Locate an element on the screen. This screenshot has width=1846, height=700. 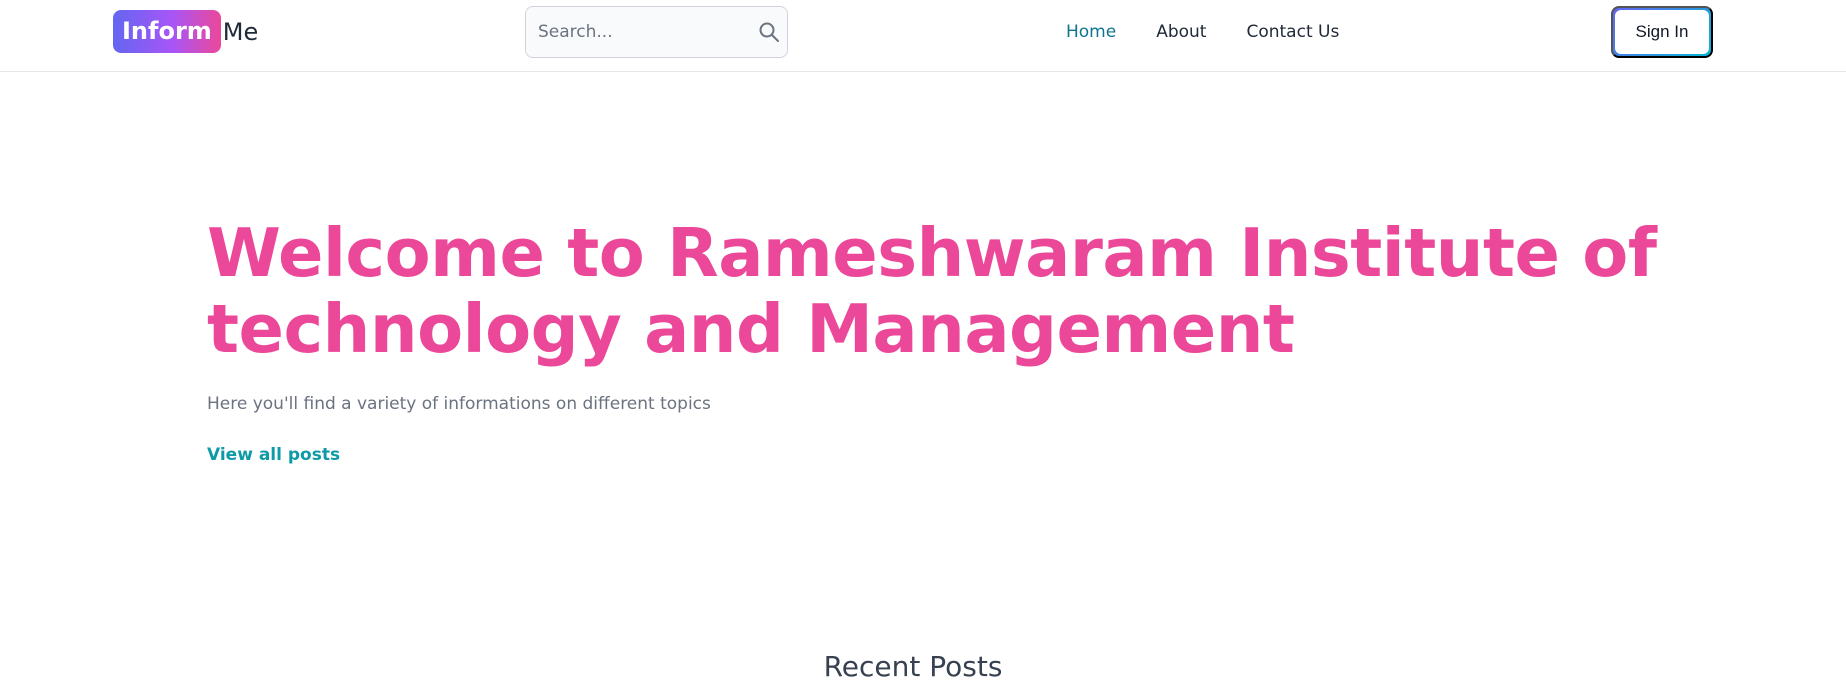
nav-link-contact: Contact Us is located at coordinates (1292, 32).